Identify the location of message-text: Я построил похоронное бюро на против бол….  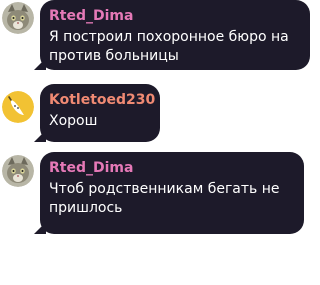
(169, 46).